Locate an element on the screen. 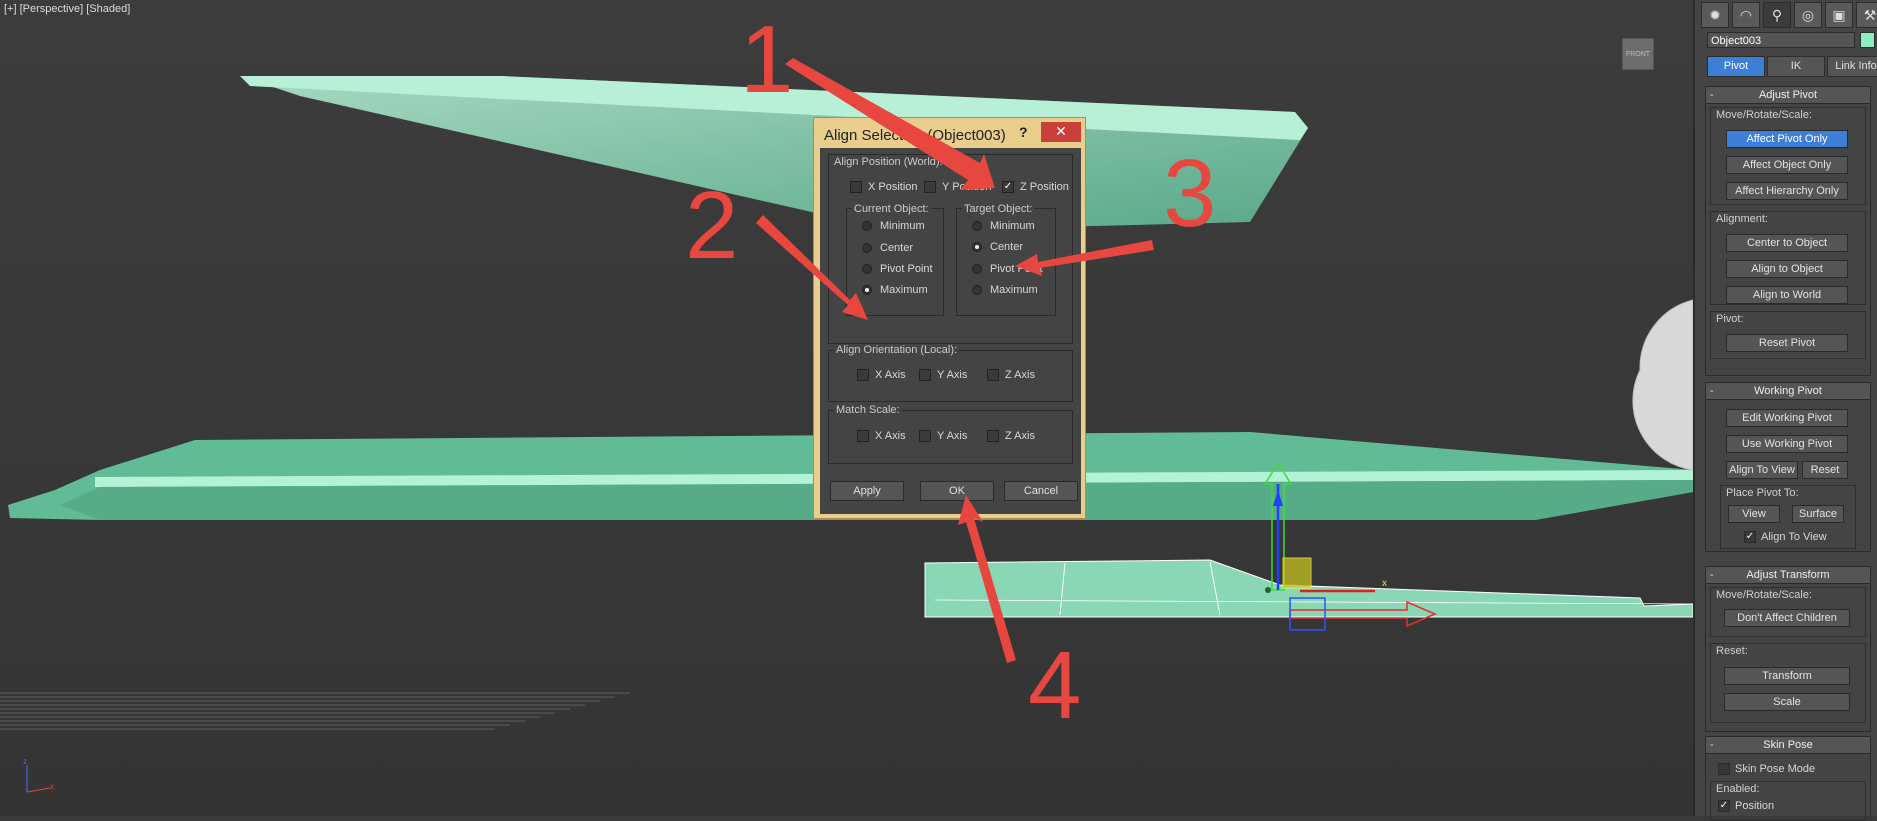 The image size is (1877, 821). align-to-world-button: Align to World is located at coordinates (1787, 295).